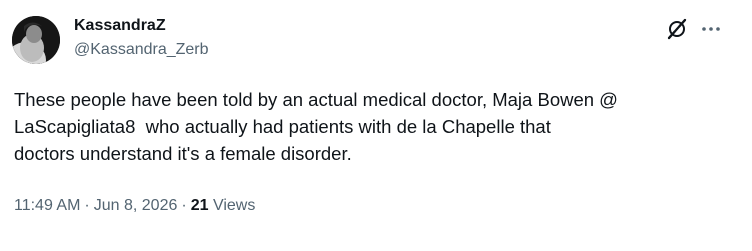 This screenshot has width=752, height=251. I want to click on tweet-date: Jun 8, 2026, so click(136, 205).